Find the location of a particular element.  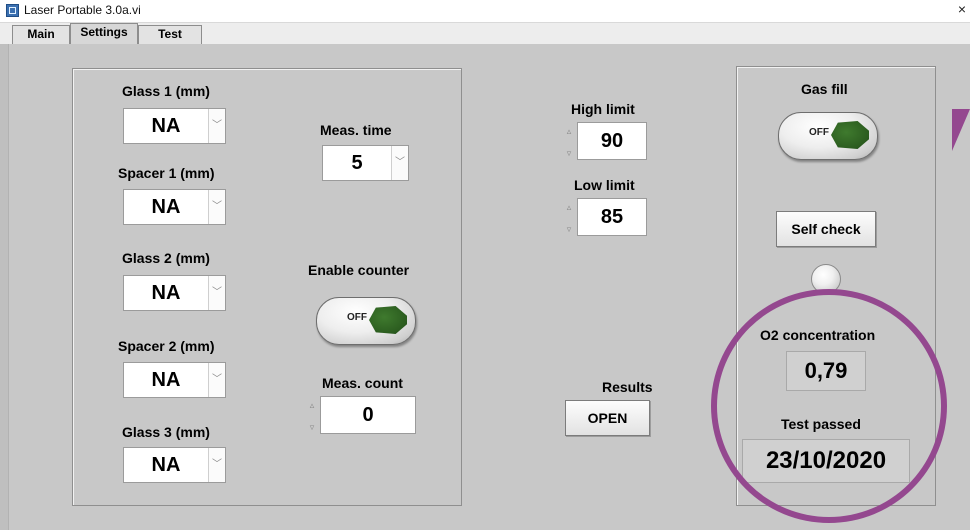

tab-main: Main is located at coordinates (41, 34).